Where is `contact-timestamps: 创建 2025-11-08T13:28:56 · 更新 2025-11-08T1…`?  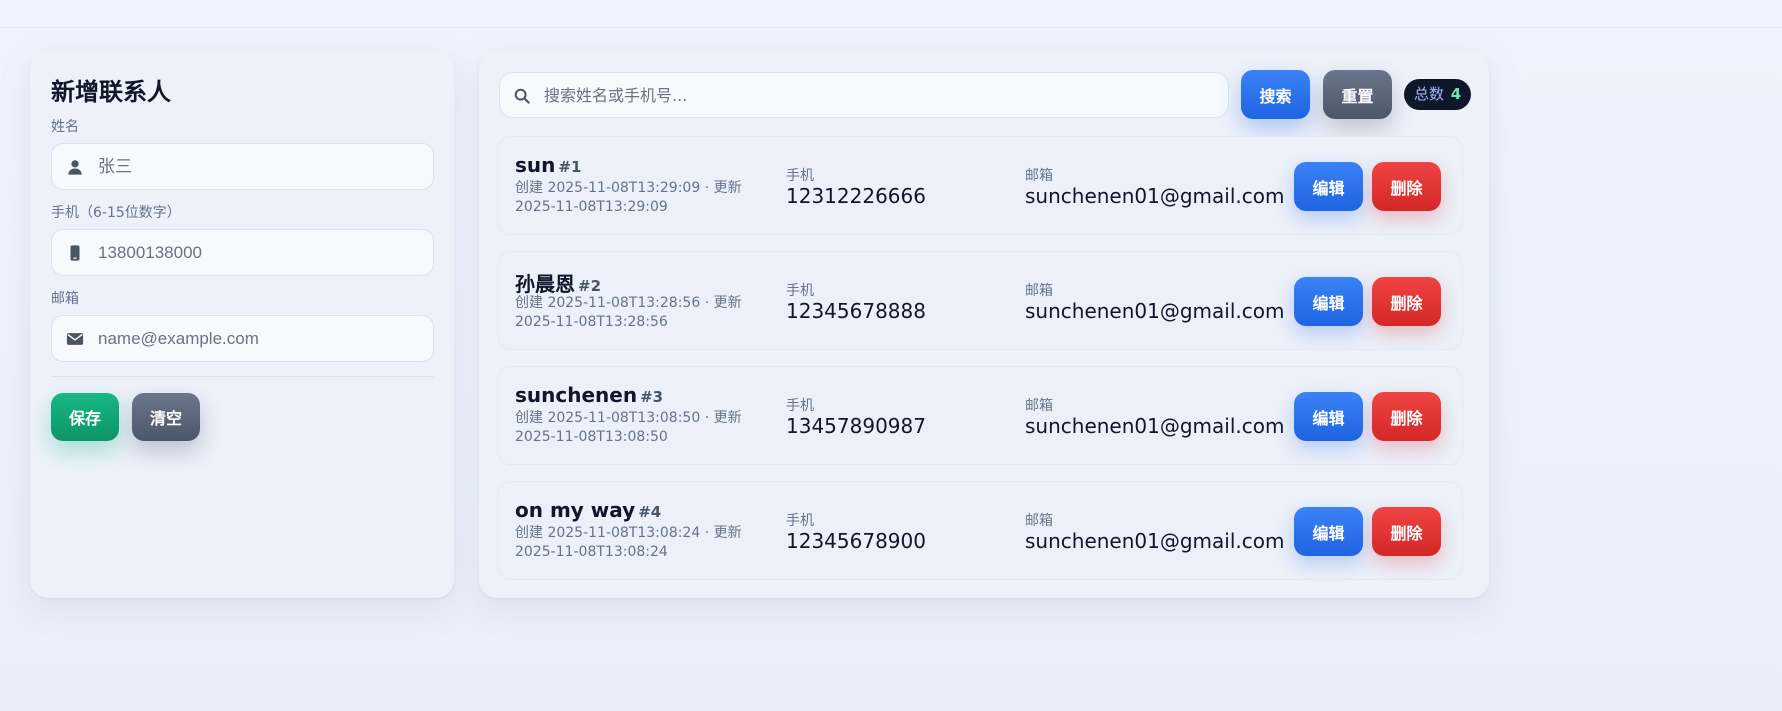
contact-timestamps: 创建 2025-11-08T13:28:56 · 更新 2025-11-08T1… is located at coordinates (628, 312).